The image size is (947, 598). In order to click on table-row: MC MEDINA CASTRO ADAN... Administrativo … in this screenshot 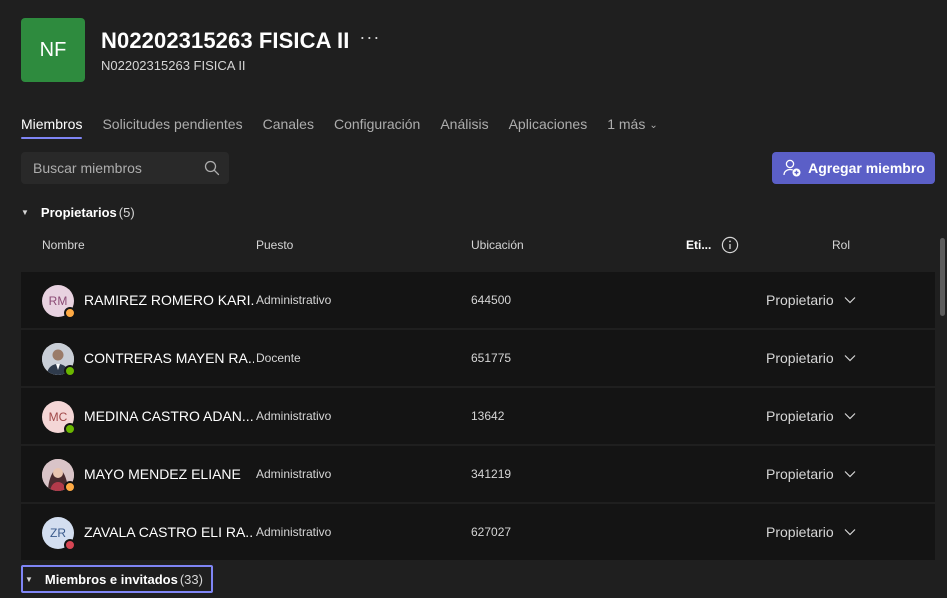, I will do `click(478, 416)`.